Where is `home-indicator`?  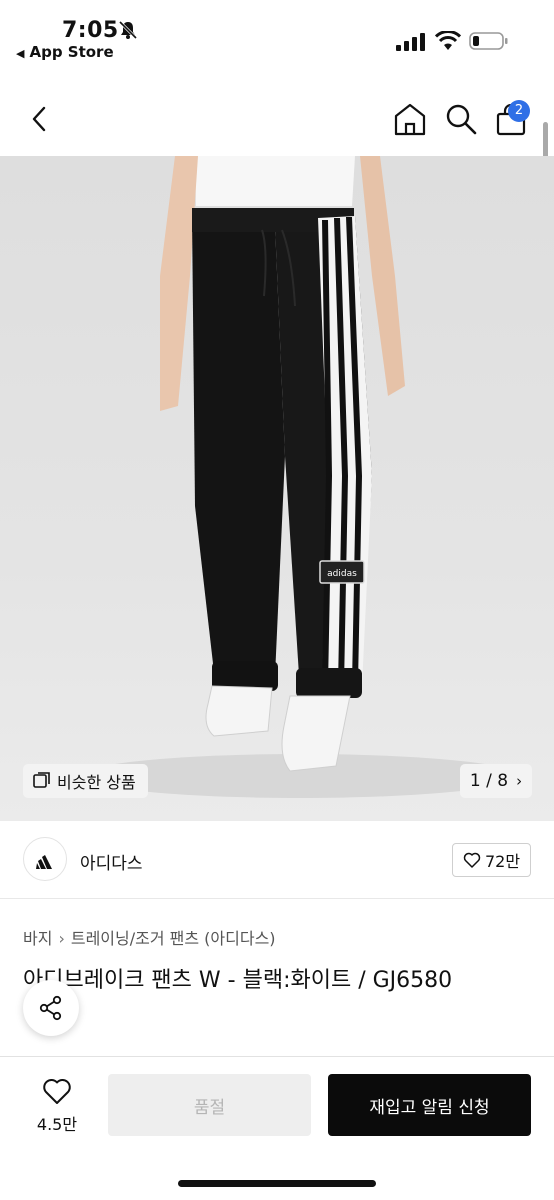 home-indicator is located at coordinates (277, 1183).